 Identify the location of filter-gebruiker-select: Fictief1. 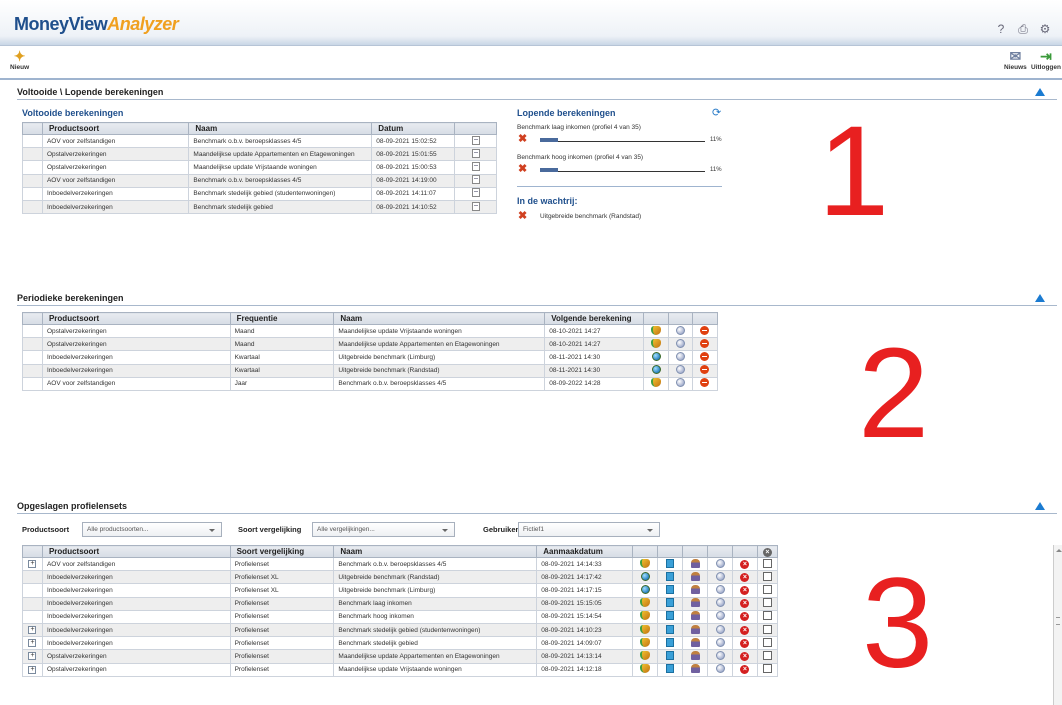
(589, 529).